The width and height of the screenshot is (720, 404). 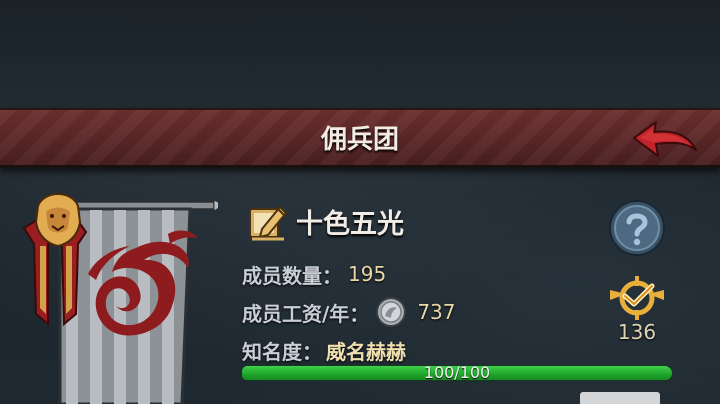 I want to click on fame-row: 知名度： 威名赫赫, so click(x=324, y=350).